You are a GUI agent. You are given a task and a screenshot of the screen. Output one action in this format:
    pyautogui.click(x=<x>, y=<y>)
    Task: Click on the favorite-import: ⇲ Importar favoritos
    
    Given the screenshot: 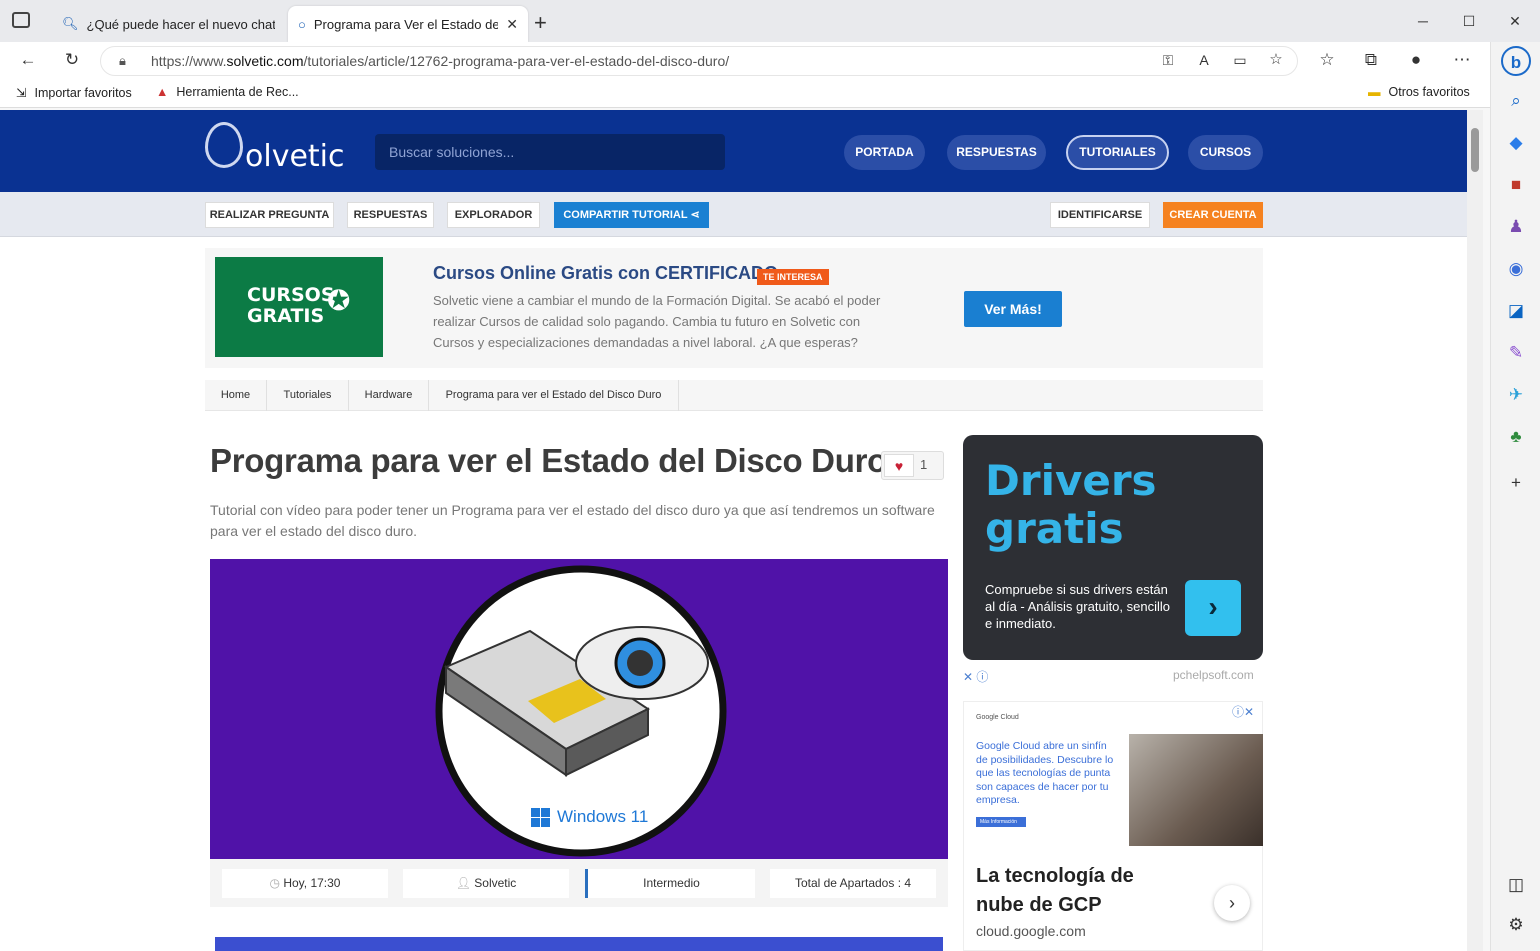 What is the action you would take?
    pyautogui.click(x=74, y=93)
    